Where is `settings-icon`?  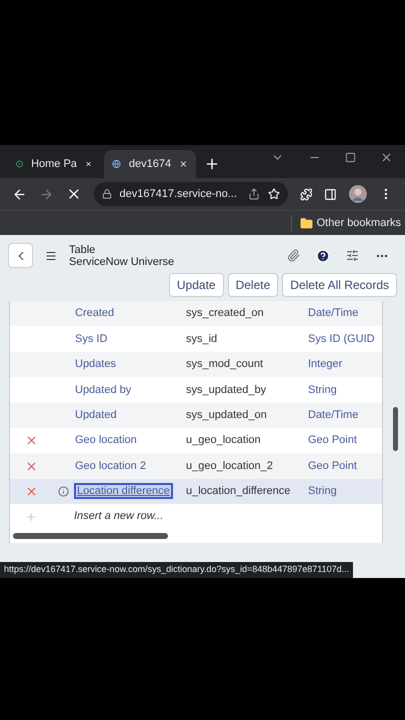
settings-icon is located at coordinates (352, 255).